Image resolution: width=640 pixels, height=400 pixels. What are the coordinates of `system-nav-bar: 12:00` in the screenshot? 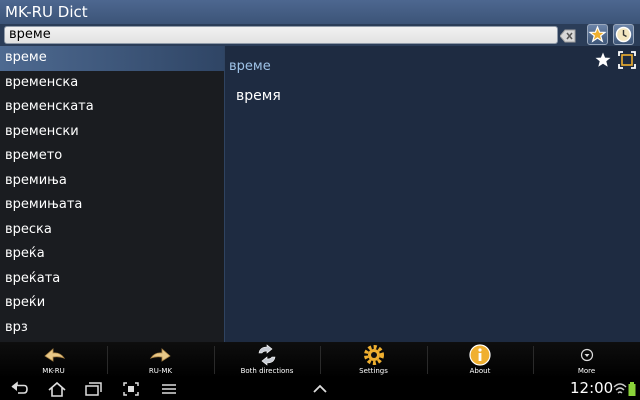 It's located at (320, 389).